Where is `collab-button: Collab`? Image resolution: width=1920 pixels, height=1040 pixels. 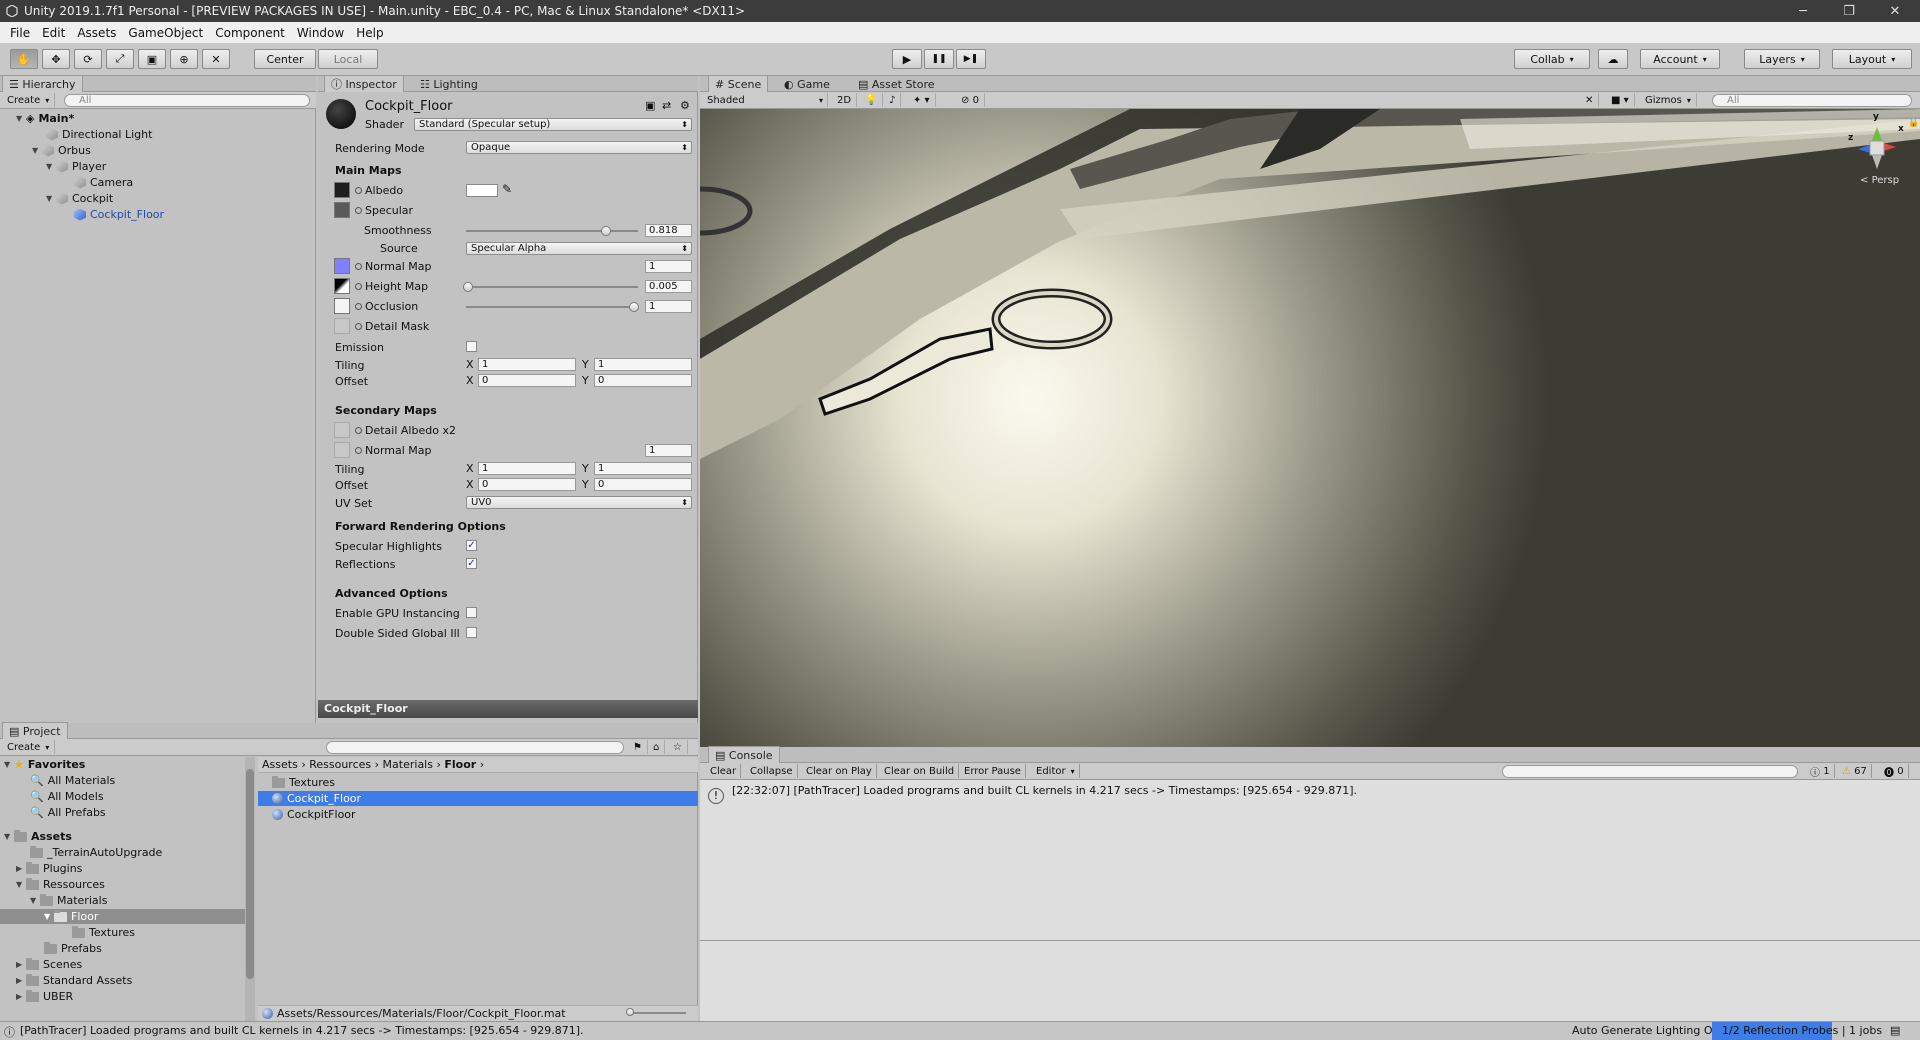
collab-button: Collab is located at coordinates (1552, 59).